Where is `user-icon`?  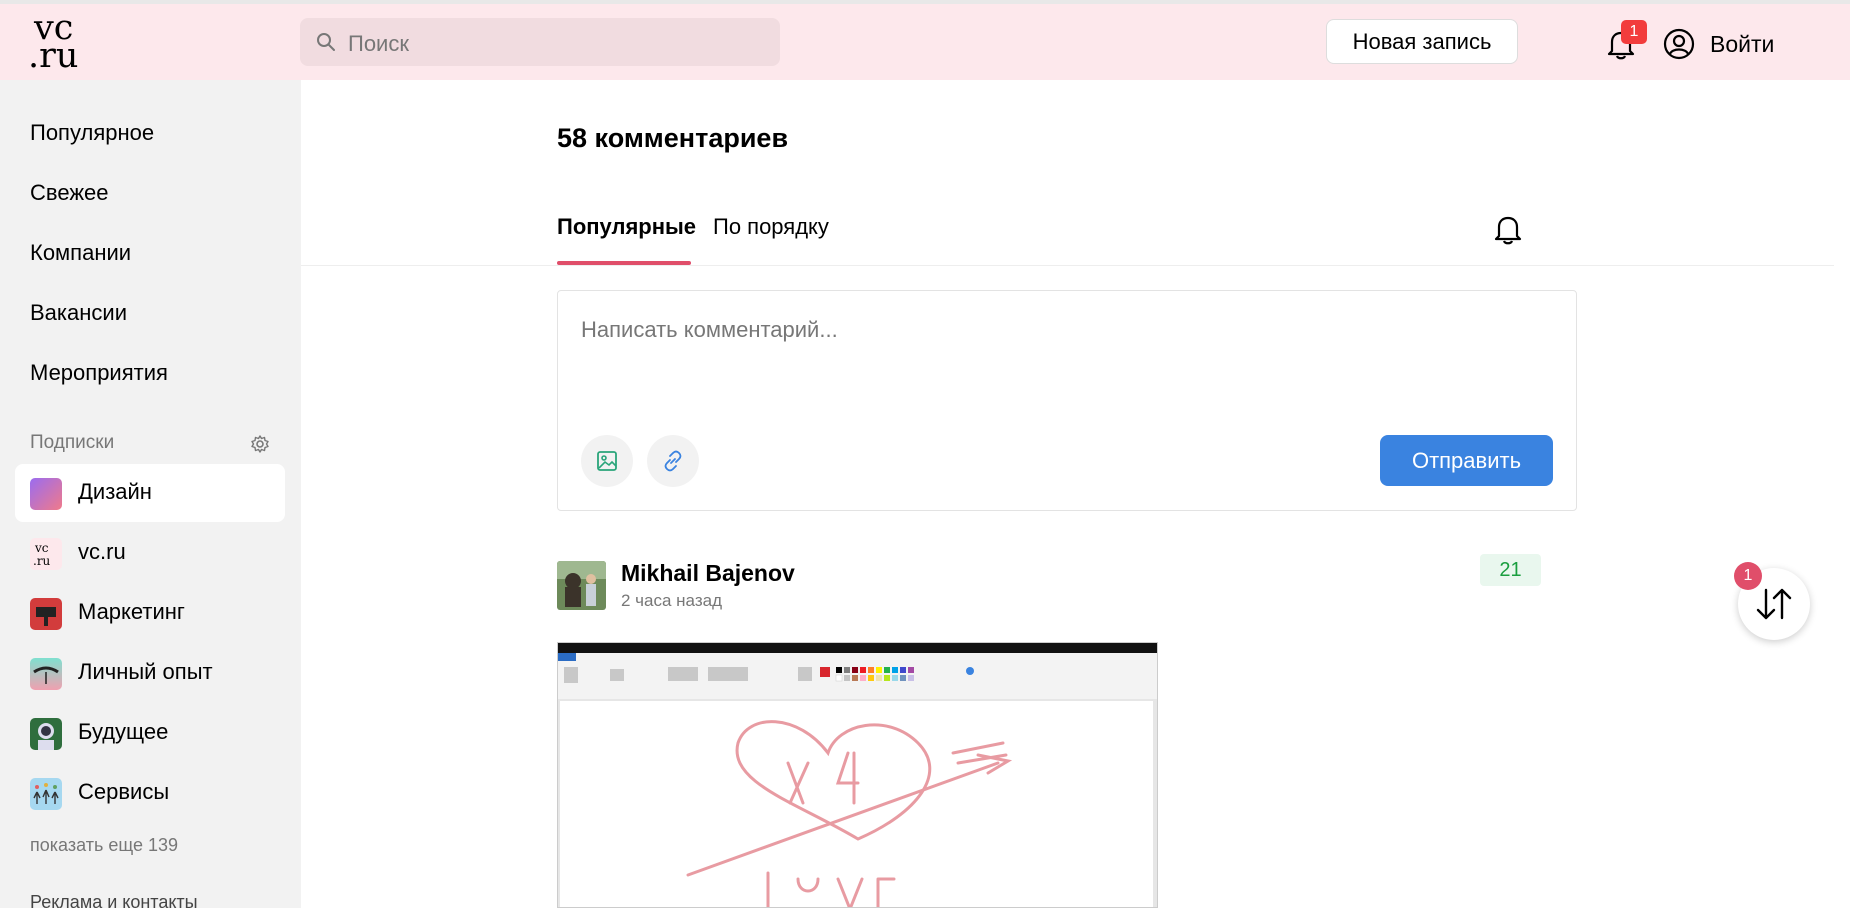
user-icon is located at coordinates (1679, 44).